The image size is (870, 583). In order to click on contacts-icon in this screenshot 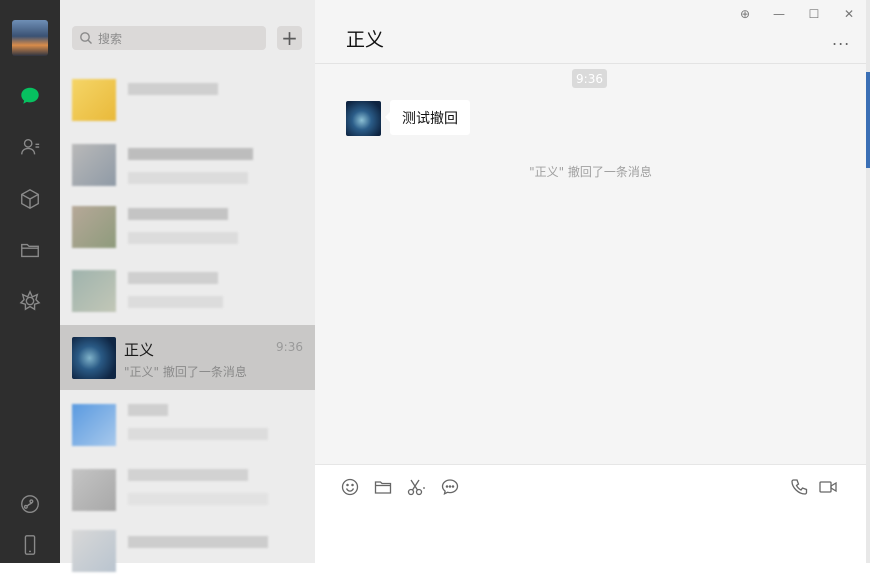, I will do `click(30, 147)`.